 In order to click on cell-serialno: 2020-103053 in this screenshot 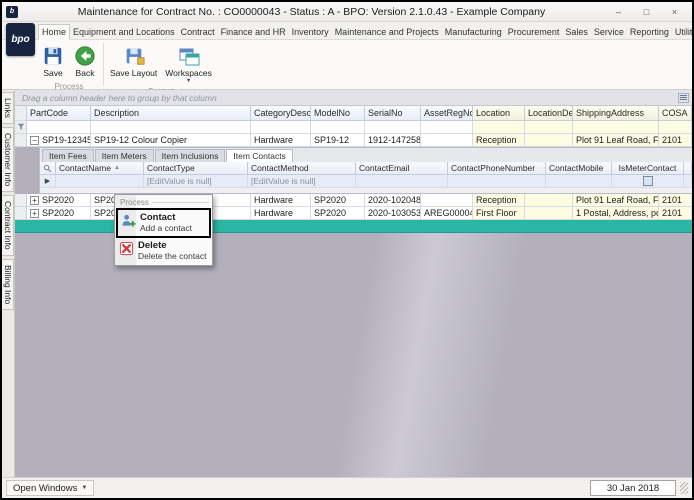, I will do `click(393, 213)`.